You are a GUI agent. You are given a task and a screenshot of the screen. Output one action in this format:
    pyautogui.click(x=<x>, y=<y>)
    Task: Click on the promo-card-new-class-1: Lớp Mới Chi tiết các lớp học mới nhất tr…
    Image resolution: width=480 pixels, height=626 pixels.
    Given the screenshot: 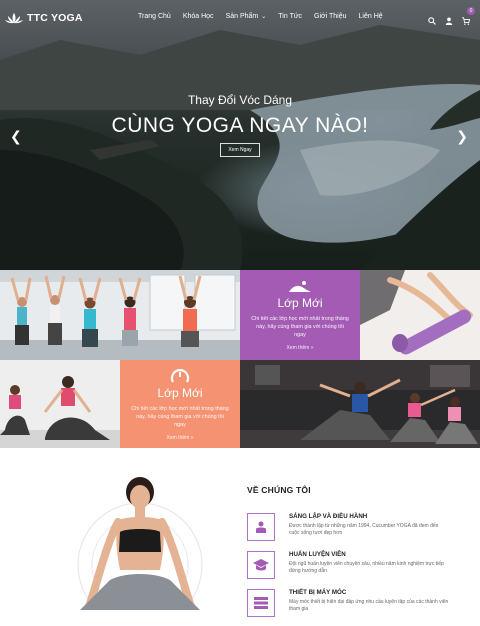 What is the action you would take?
    pyautogui.click(x=300, y=315)
    